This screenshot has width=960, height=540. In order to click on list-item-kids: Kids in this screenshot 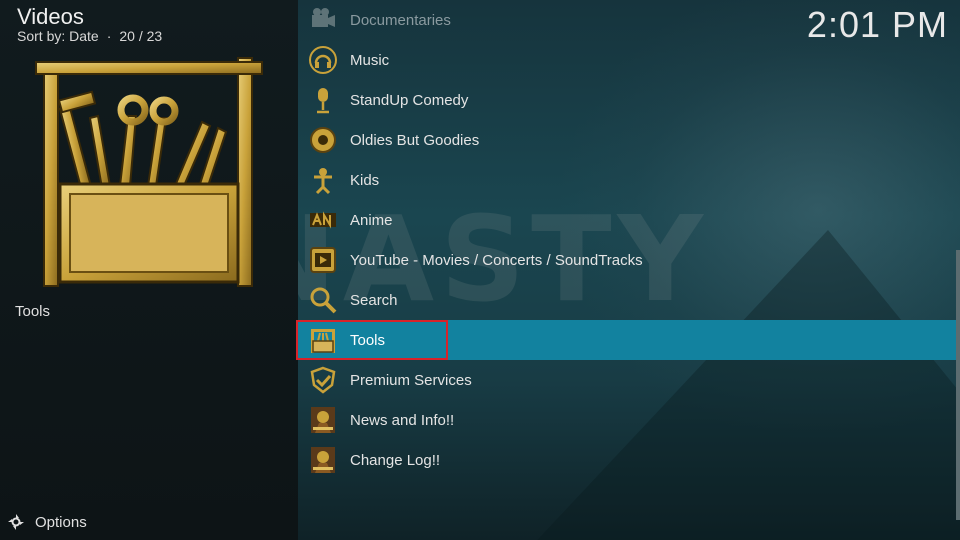, I will do `click(629, 180)`.